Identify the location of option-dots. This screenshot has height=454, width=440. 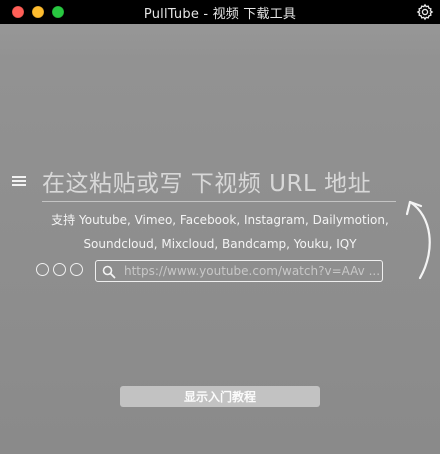
(59, 269).